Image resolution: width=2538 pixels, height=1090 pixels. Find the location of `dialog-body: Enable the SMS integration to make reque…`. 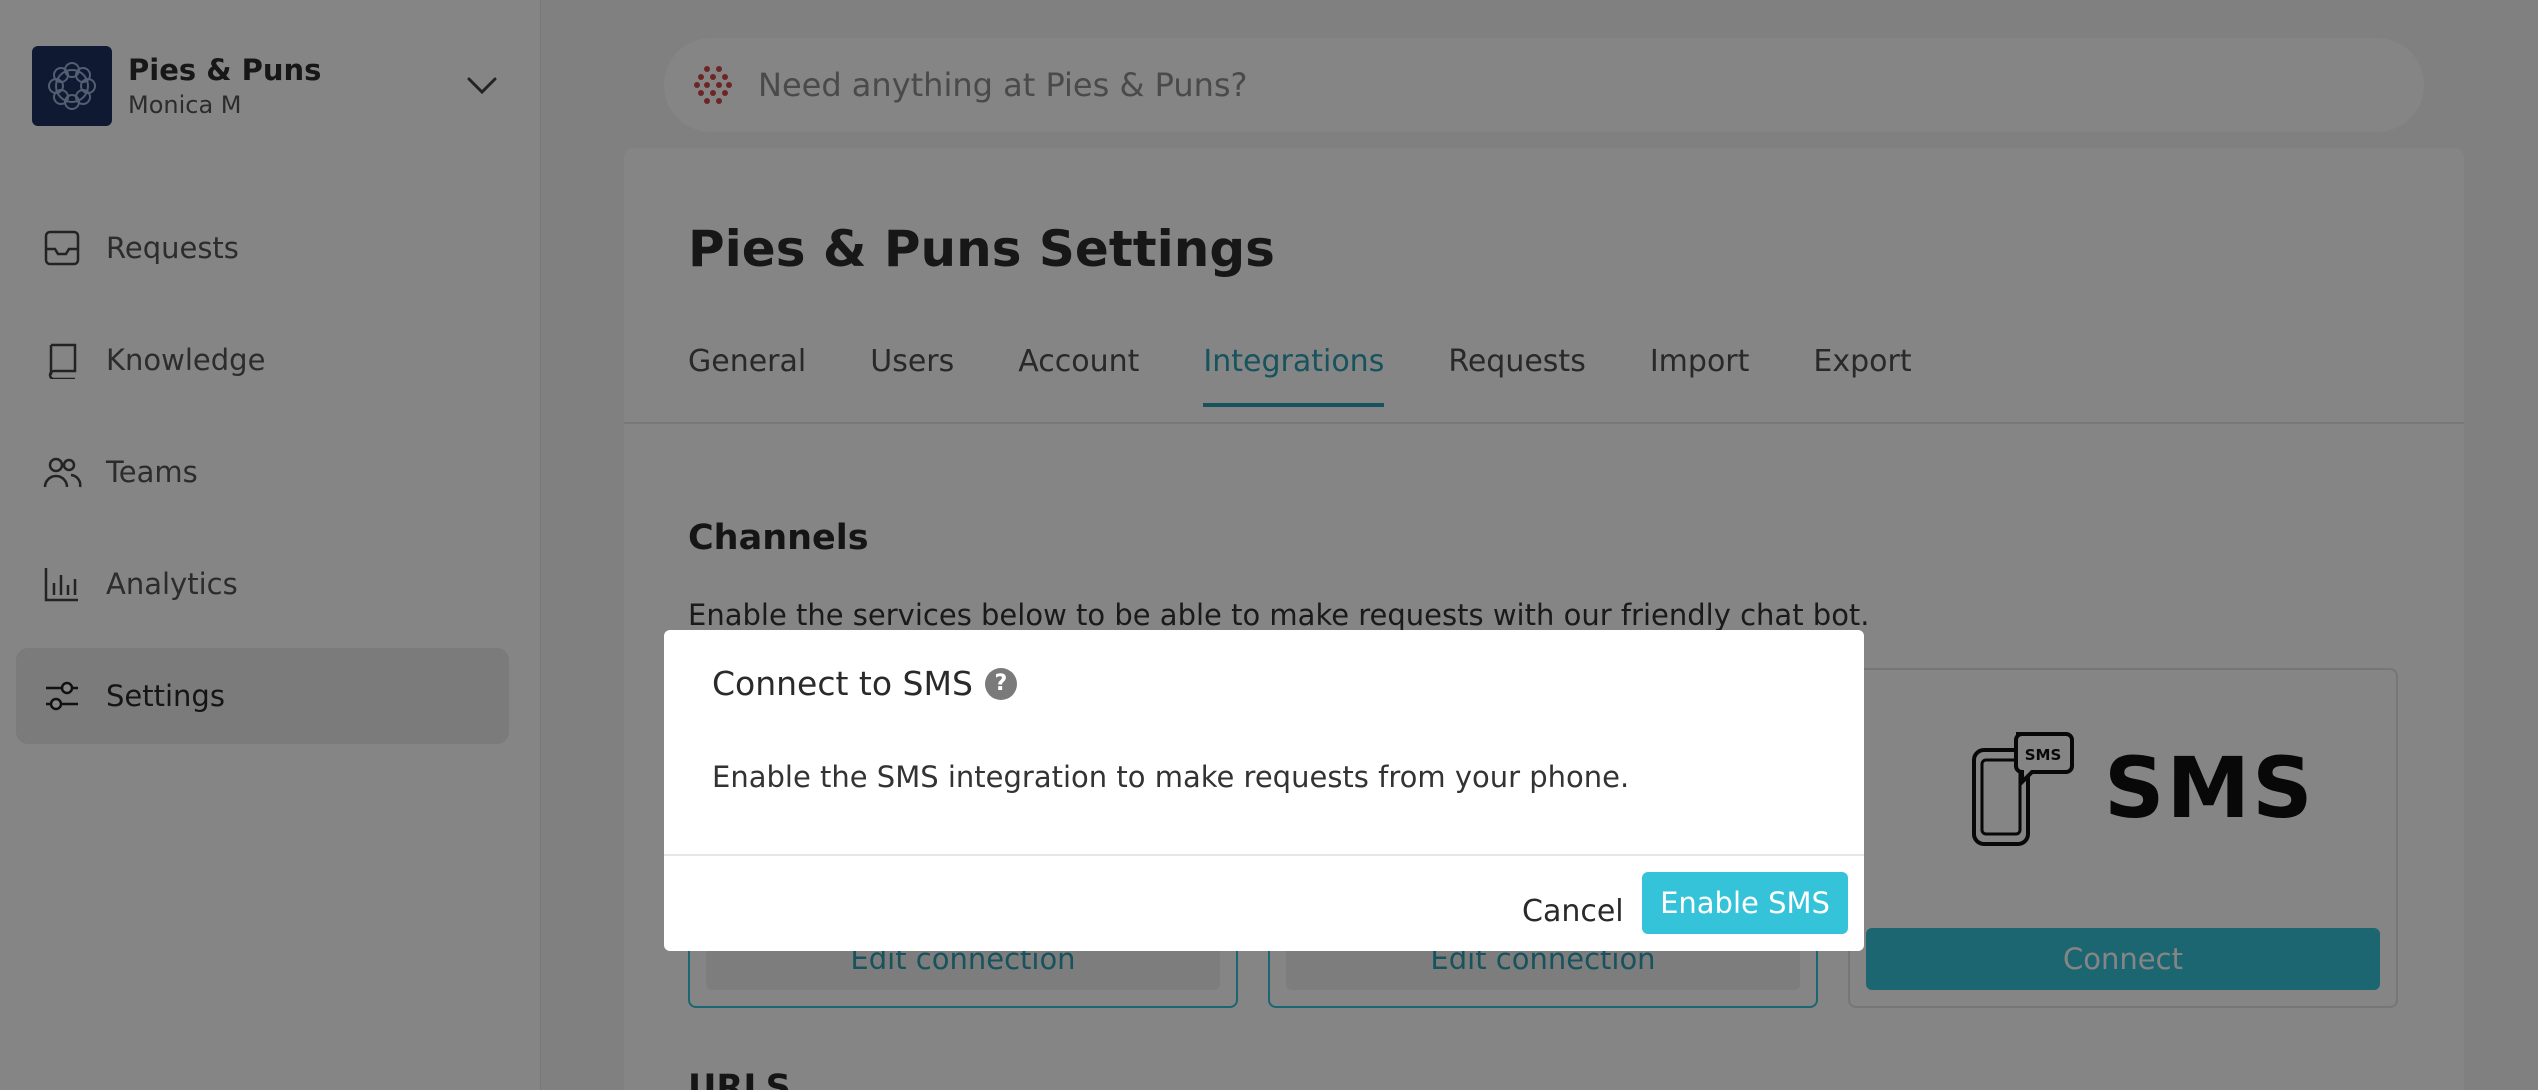

dialog-body: Enable the SMS integration to make reque… is located at coordinates (1171, 777).